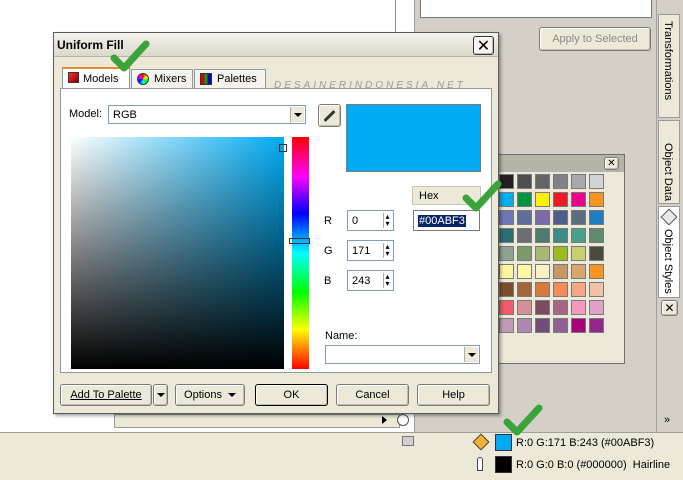 The image size is (683, 480). Describe the element at coordinates (593, 465) in the screenshot. I see `outline-color-readout: R:0 G:0 B:0 (#000000) Hairline` at that location.